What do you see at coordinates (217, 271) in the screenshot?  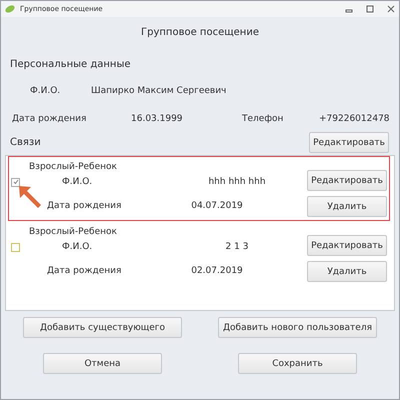 I see `field-value: 02.07.2019` at bounding box center [217, 271].